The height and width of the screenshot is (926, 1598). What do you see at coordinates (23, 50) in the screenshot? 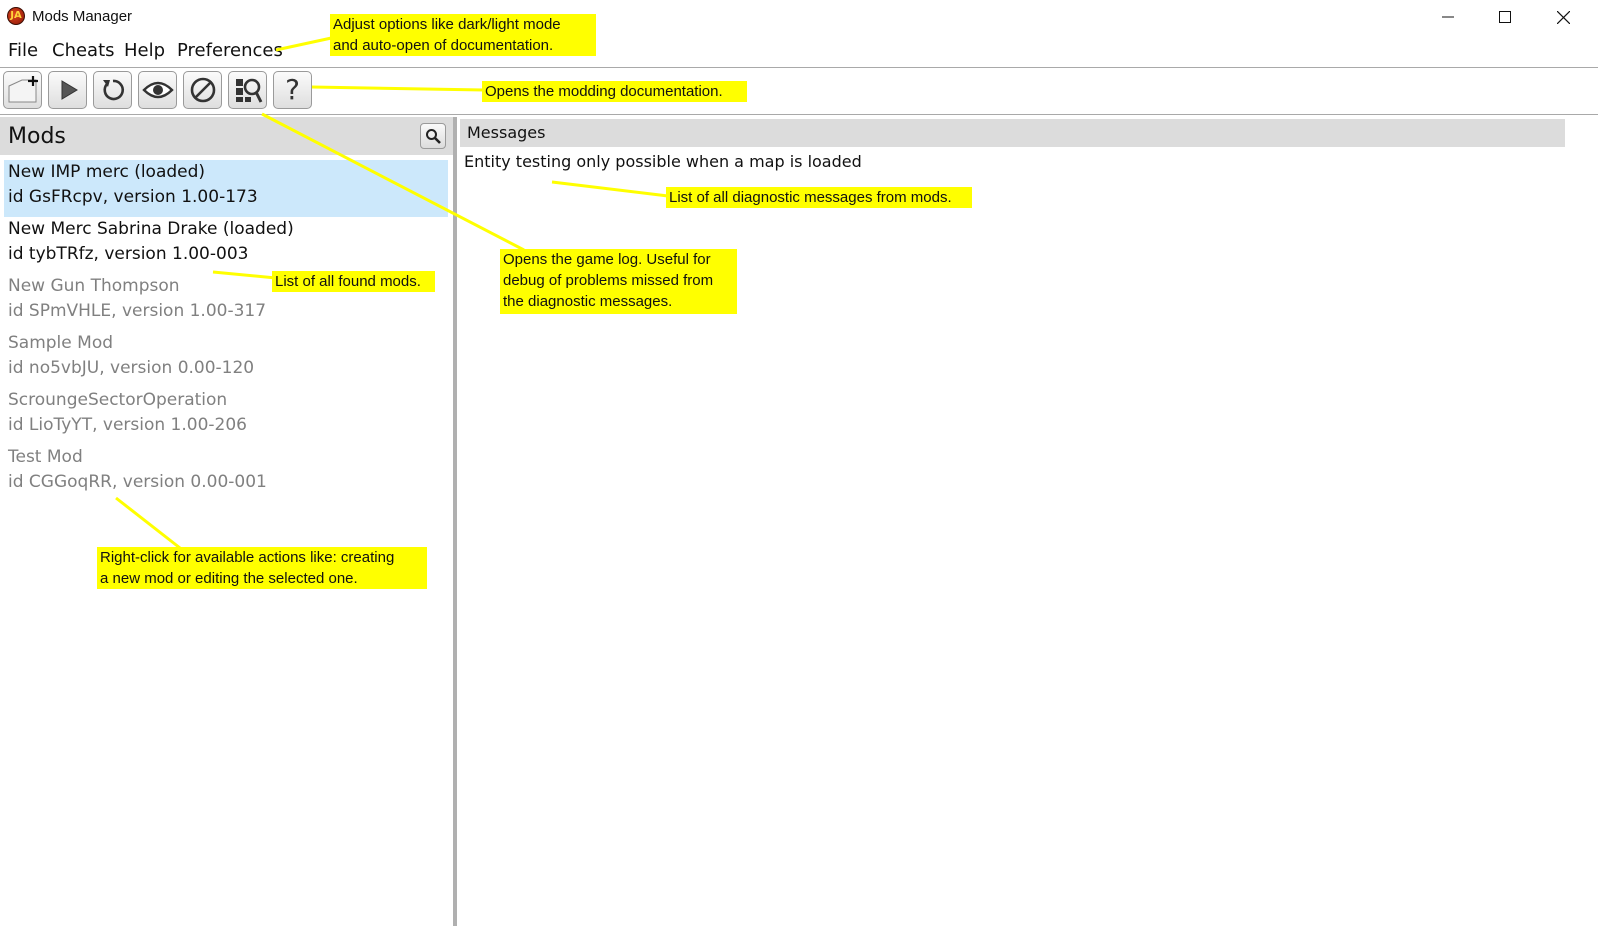
I see `menu-file: File` at bounding box center [23, 50].